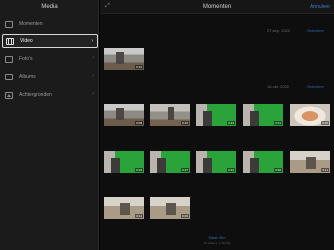 Image resolution: width=334 pixels, height=250 pixels. What do you see at coordinates (217, 237) in the screenshot?
I see `make-movie-link: Maak film` at bounding box center [217, 237].